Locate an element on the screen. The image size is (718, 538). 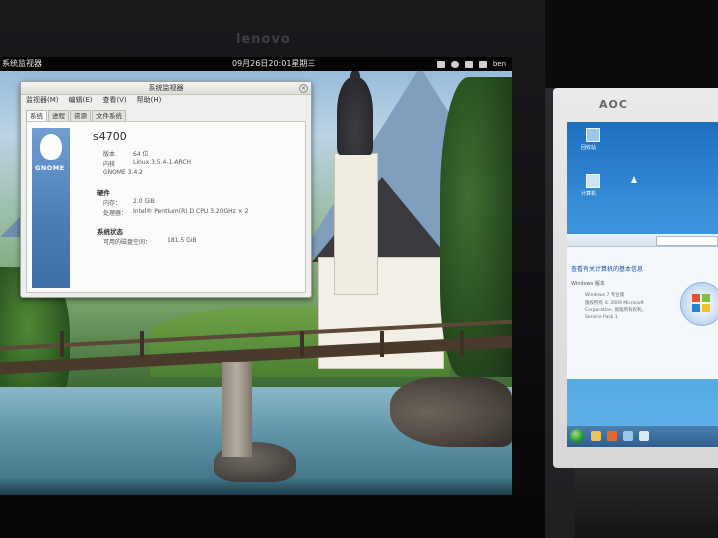
computer-icon is located at coordinates (593, 181).